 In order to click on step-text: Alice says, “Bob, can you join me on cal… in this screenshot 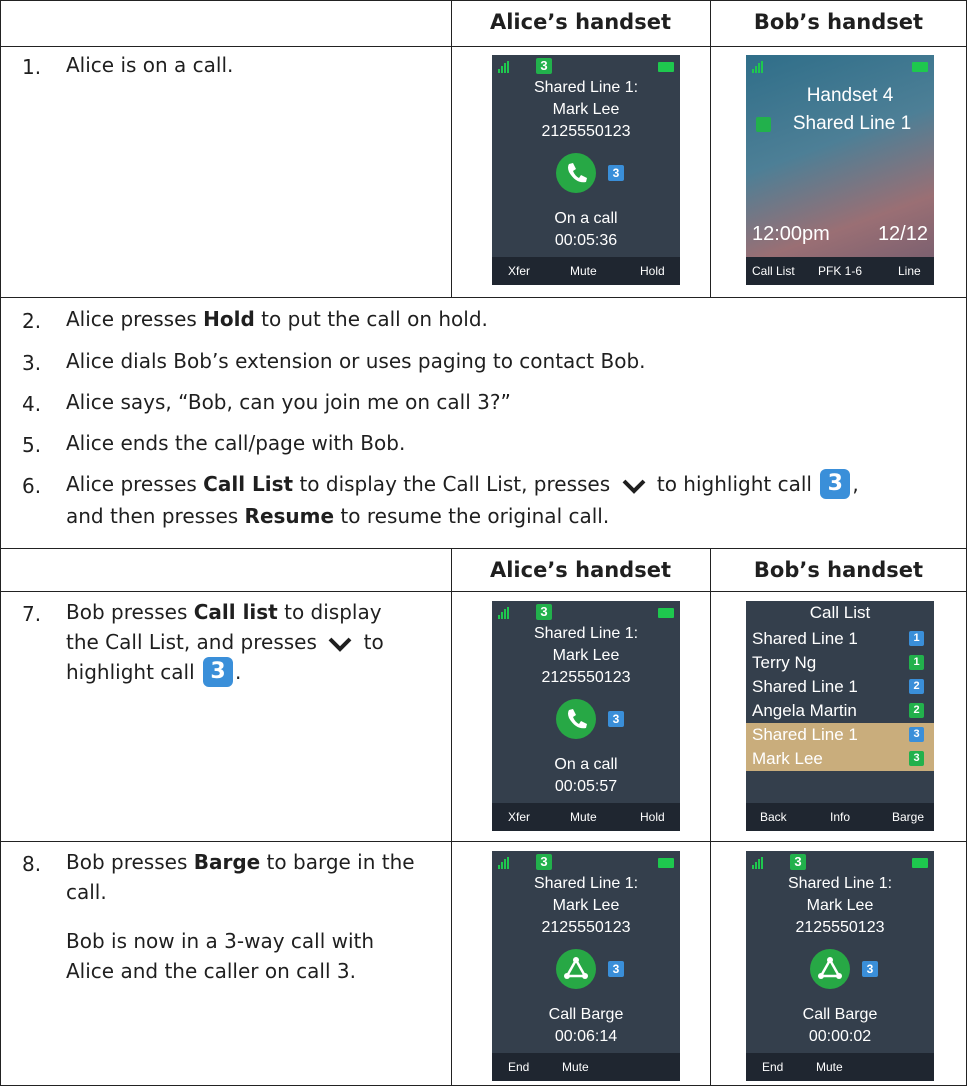, I will do `click(288, 402)`.